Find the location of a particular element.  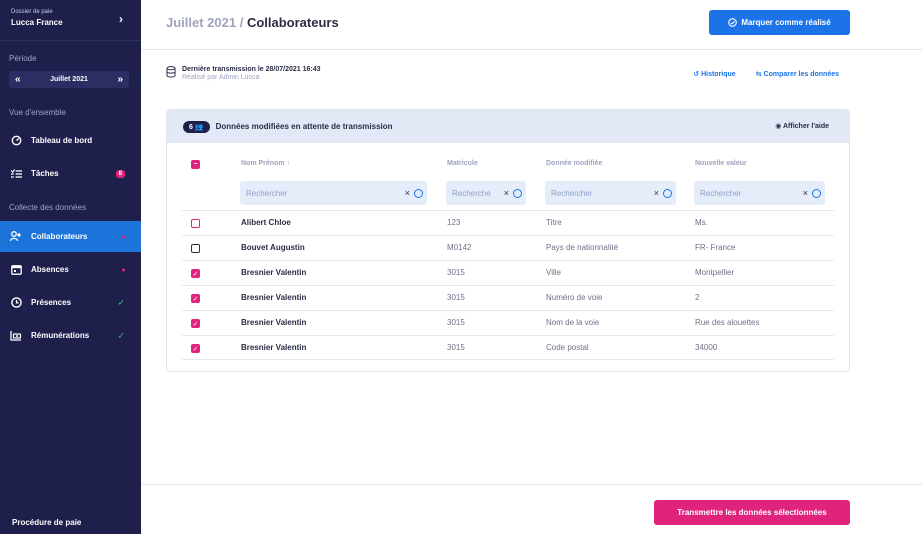

cell-nom: Alibert Chloe is located at coordinates (266, 222).